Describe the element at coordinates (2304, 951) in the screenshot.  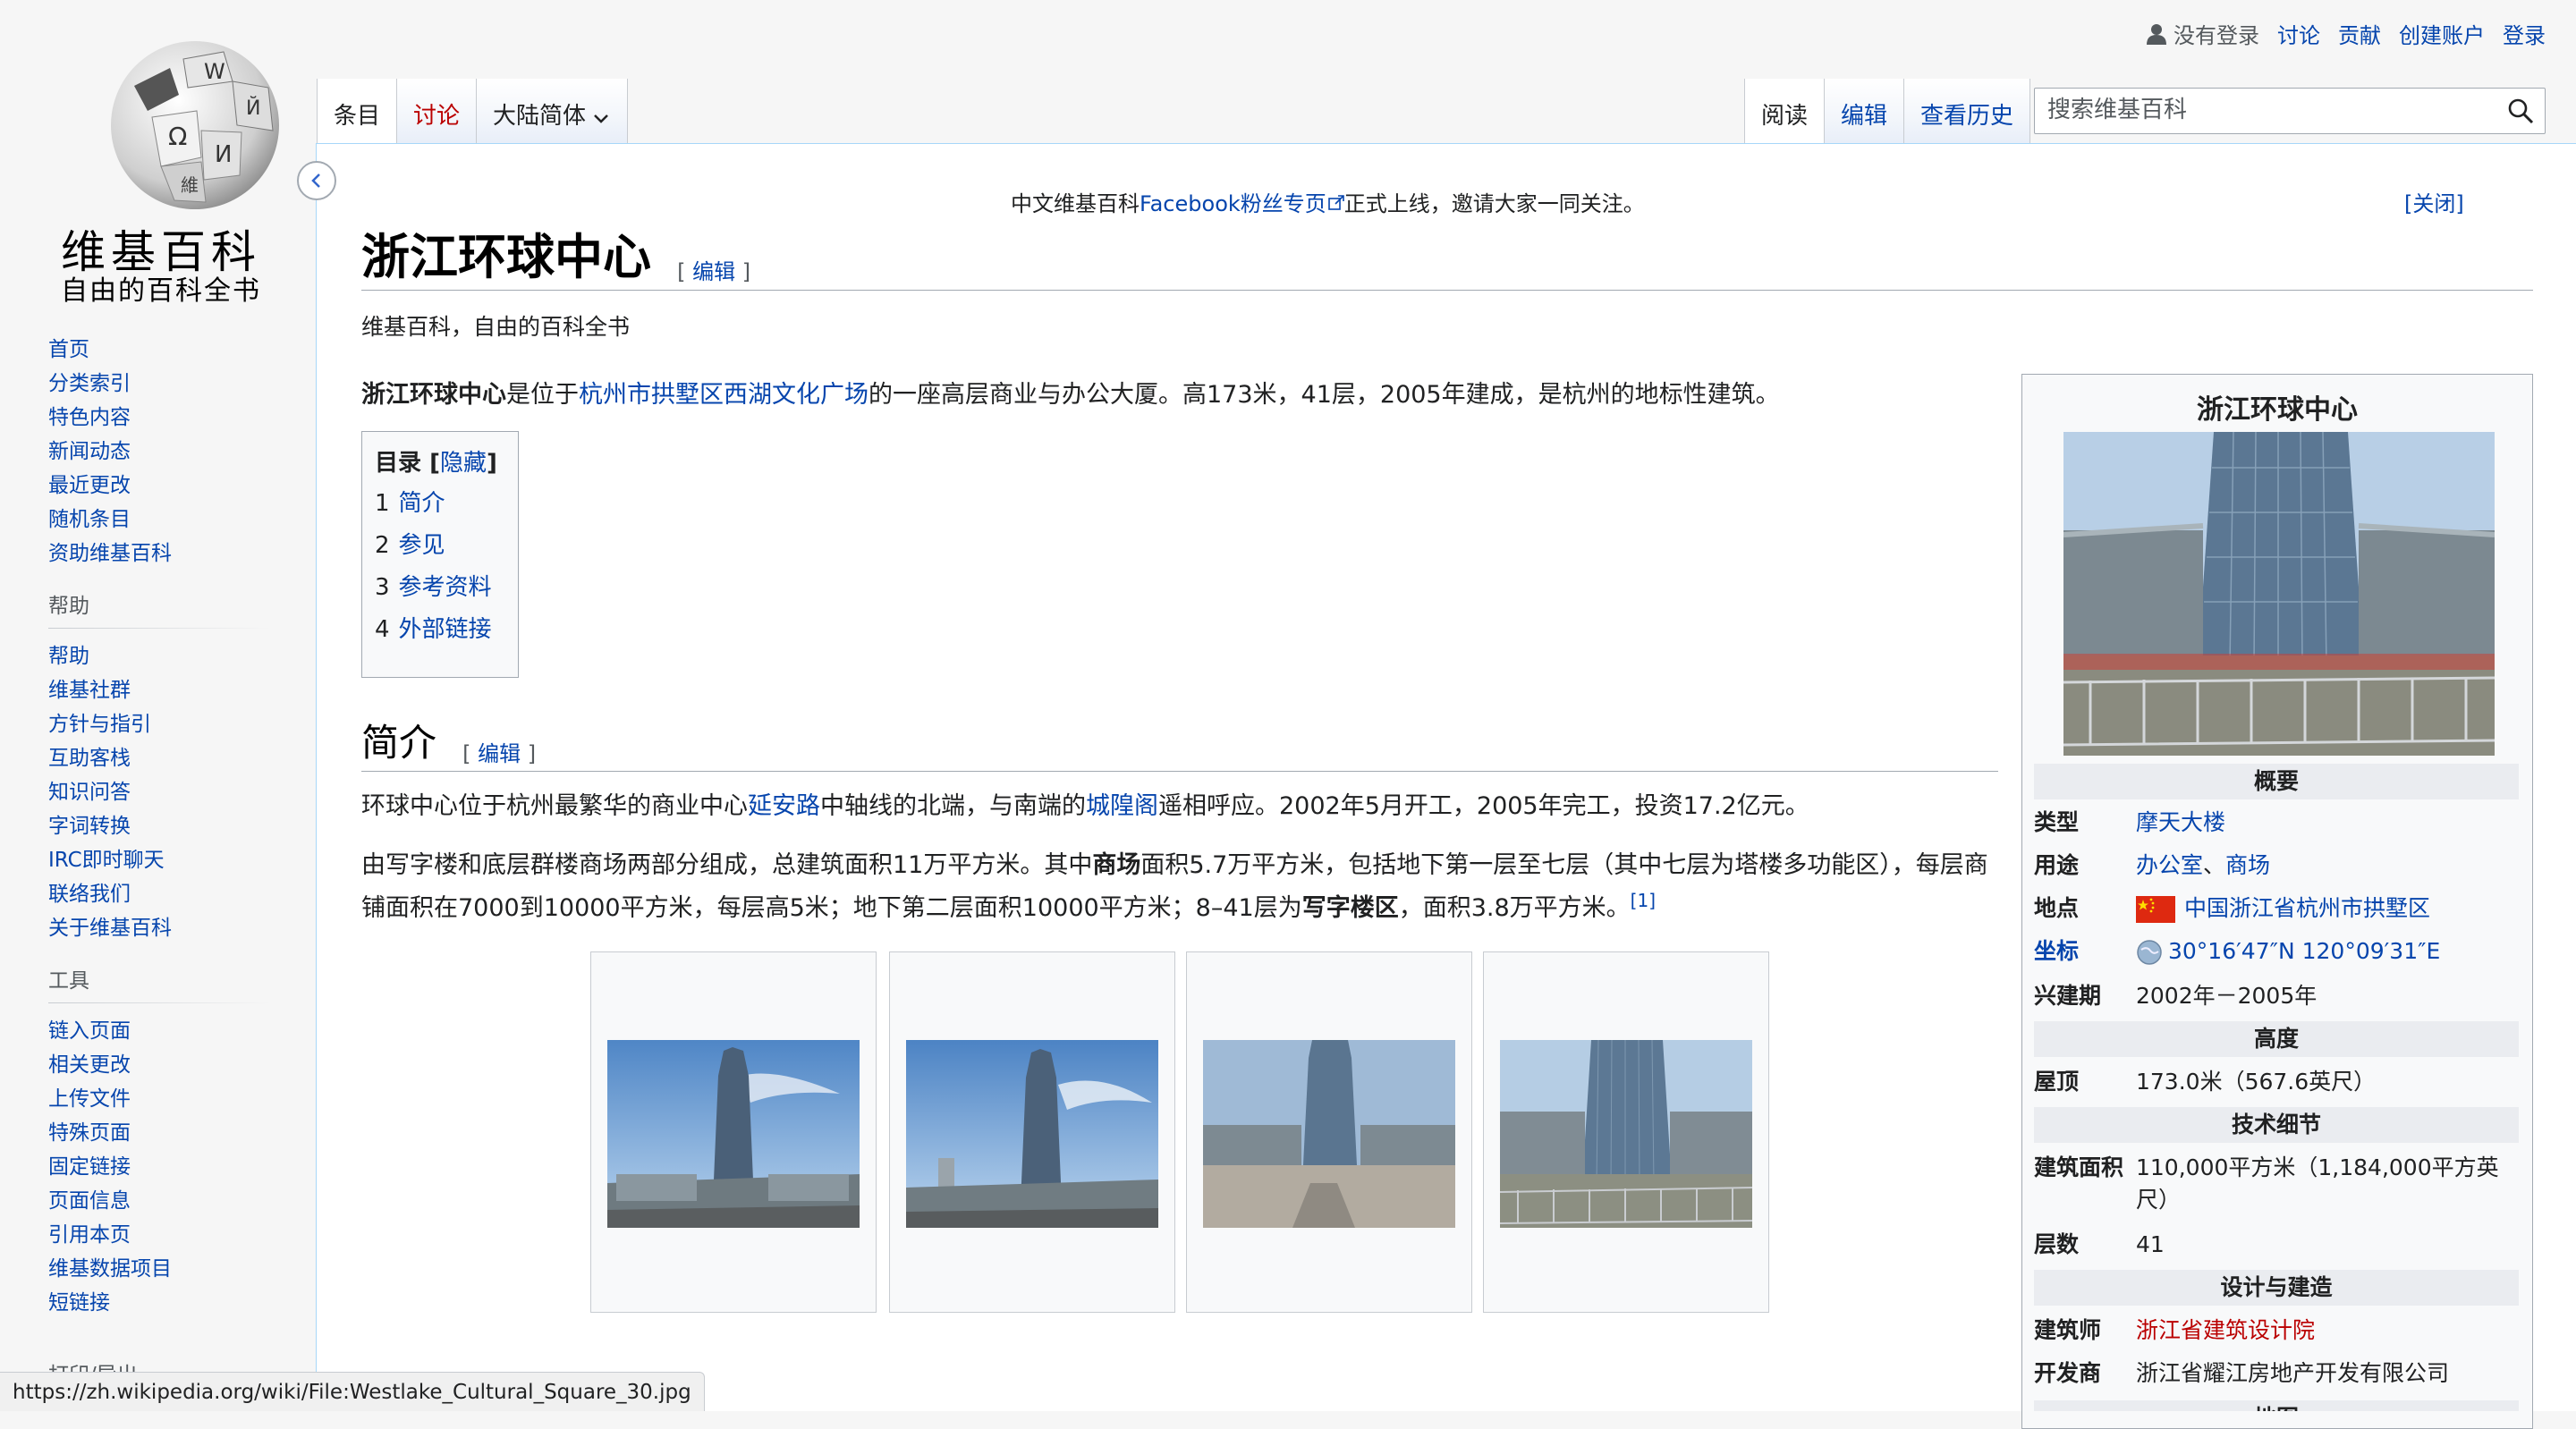
I see `coordinates-link: 30°16′47″N 120°09′31″E` at that location.